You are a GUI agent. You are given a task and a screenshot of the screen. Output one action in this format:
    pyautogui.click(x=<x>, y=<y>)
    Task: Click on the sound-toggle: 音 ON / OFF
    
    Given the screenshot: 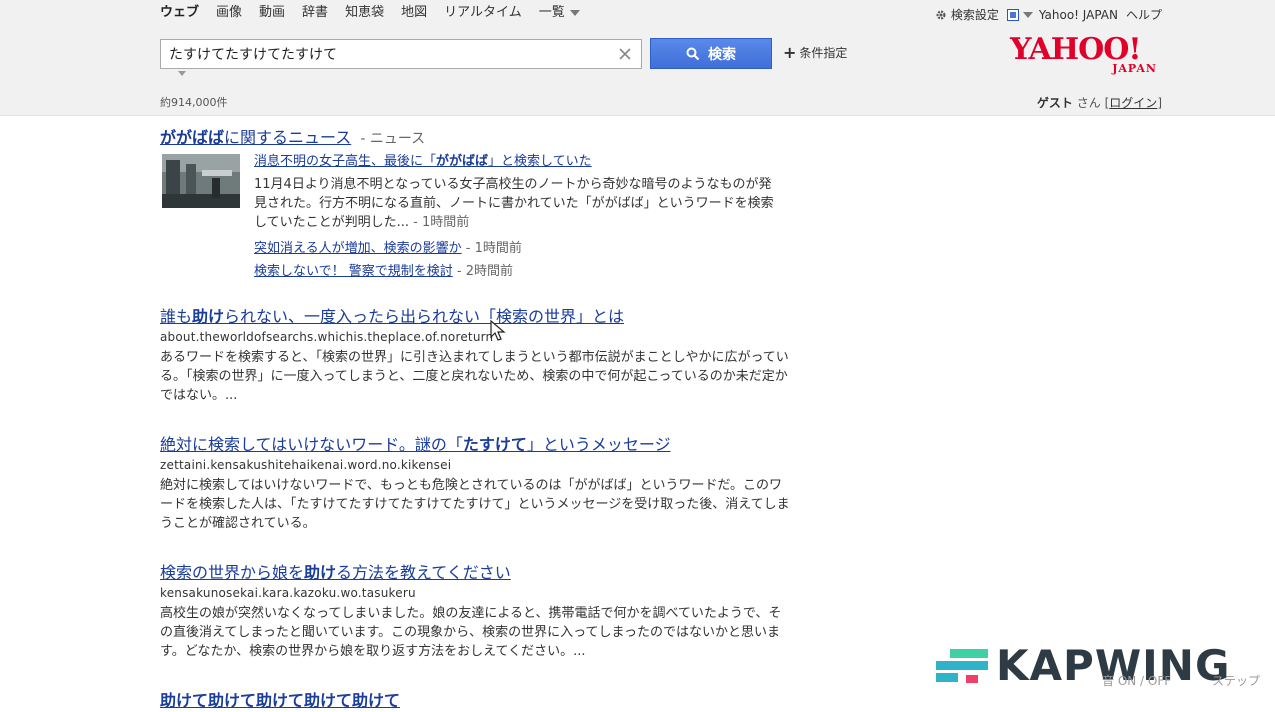 What is the action you would take?
    pyautogui.click(x=1136, y=680)
    